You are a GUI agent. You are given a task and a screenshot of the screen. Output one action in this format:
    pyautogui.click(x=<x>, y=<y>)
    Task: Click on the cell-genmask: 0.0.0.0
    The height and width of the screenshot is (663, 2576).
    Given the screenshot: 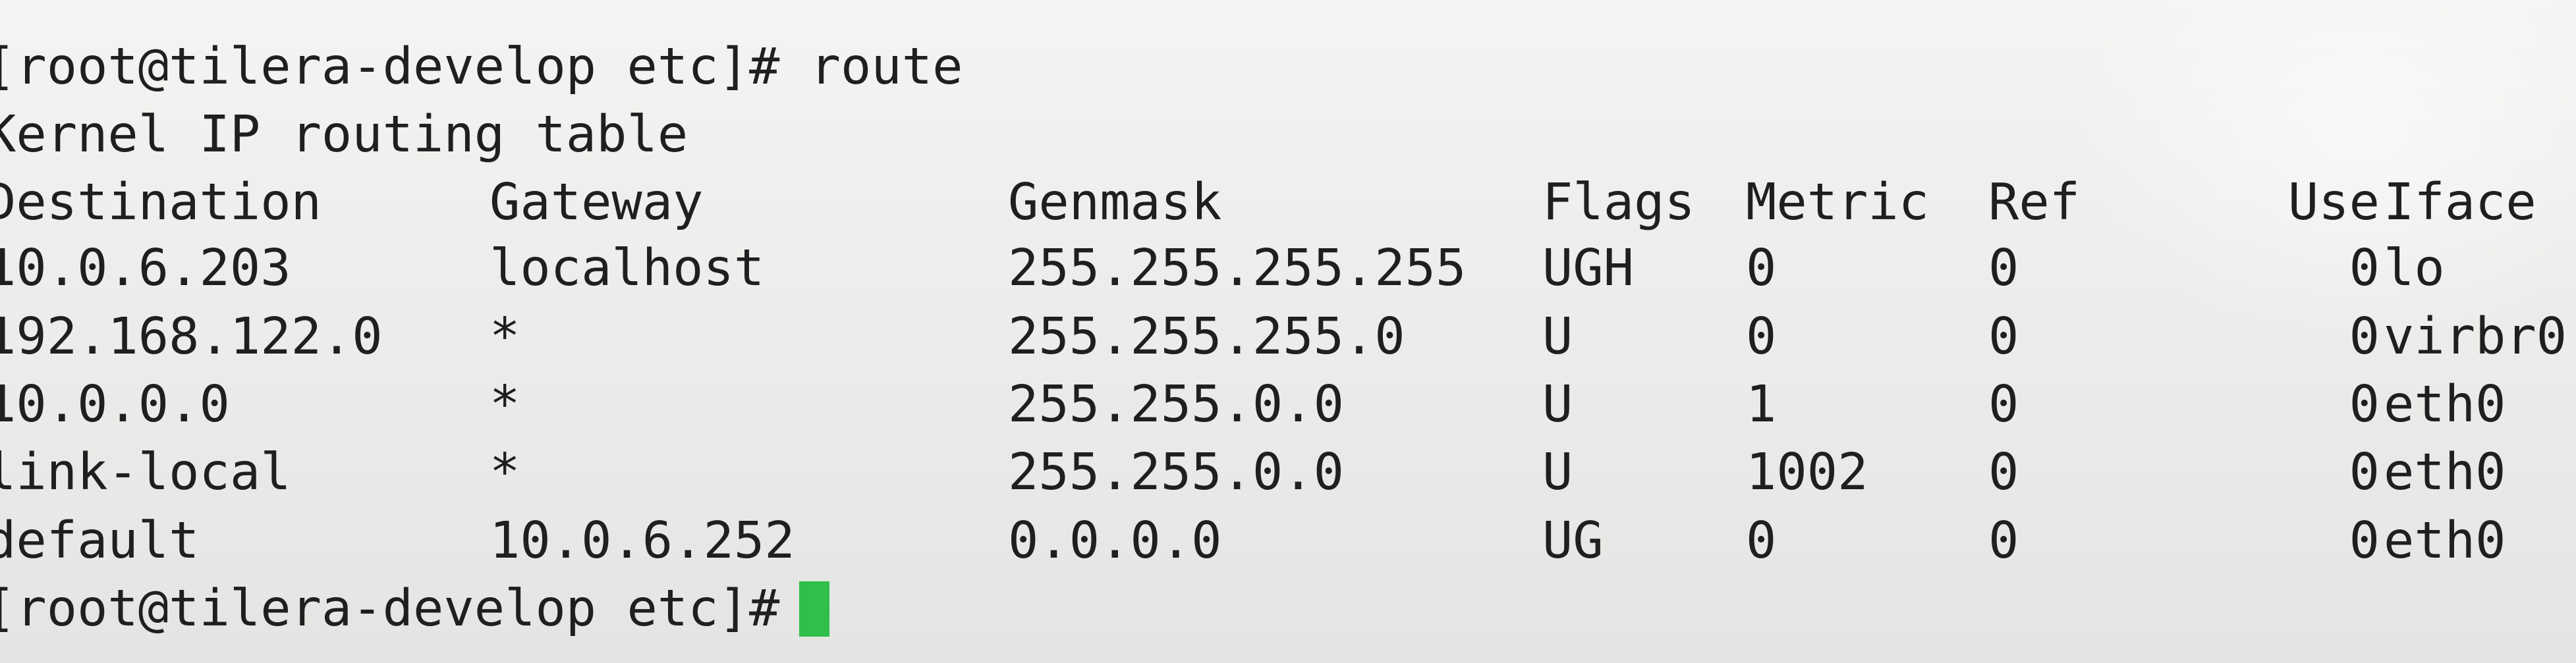 What is the action you would take?
    pyautogui.click(x=1115, y=541)
    